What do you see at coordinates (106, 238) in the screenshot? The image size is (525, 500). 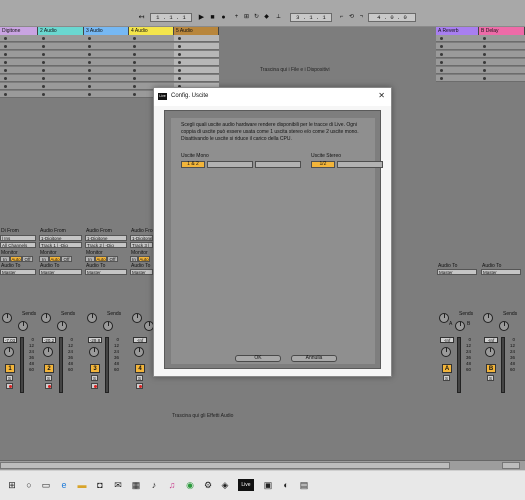 I see `input-type-select: 1-Digitone` at bounding box center [106, 238].